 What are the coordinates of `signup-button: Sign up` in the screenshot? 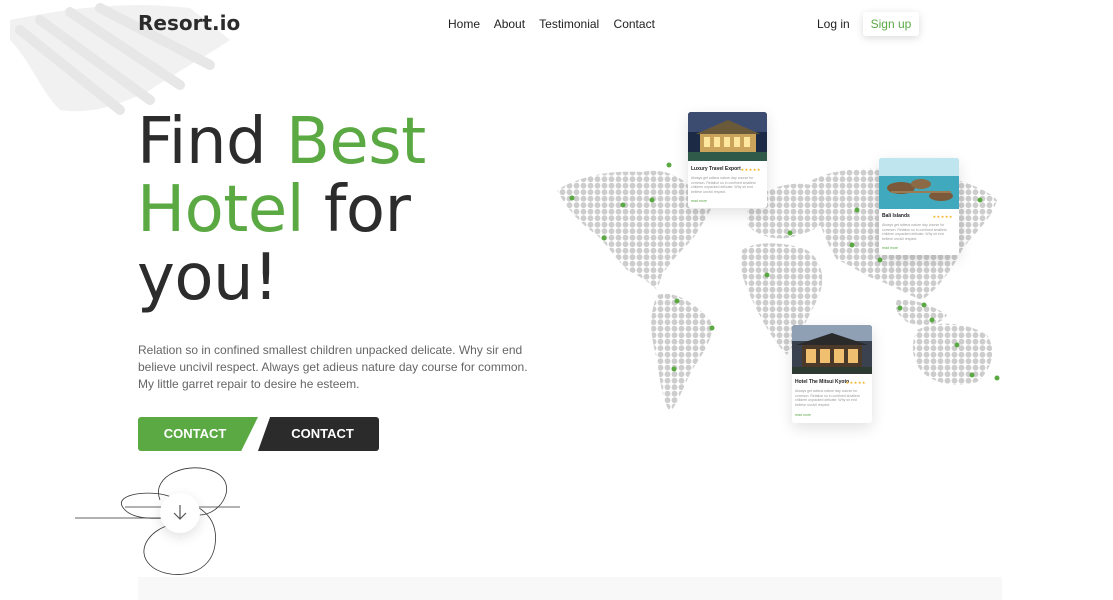 It's located at (891, 24).